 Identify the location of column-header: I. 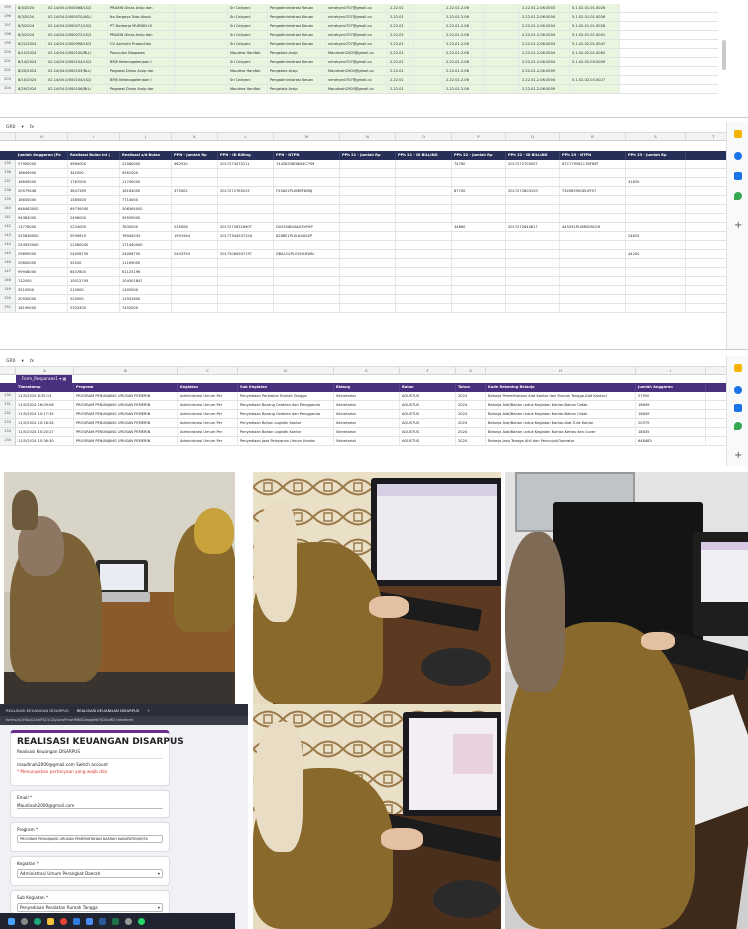
(671, 370).